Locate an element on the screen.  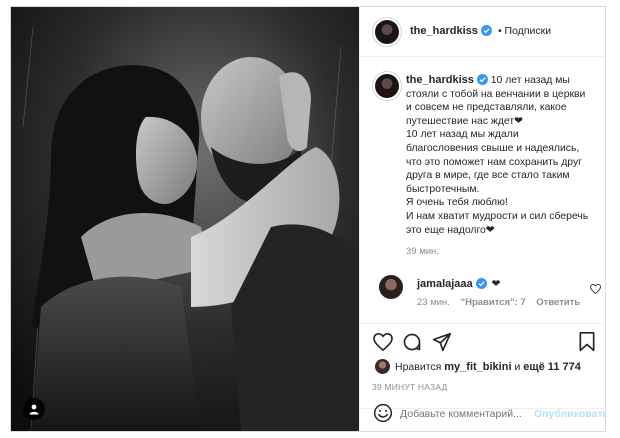
caption-line: что это поможет нам сохранить друг is located at coordinates (494, 162).